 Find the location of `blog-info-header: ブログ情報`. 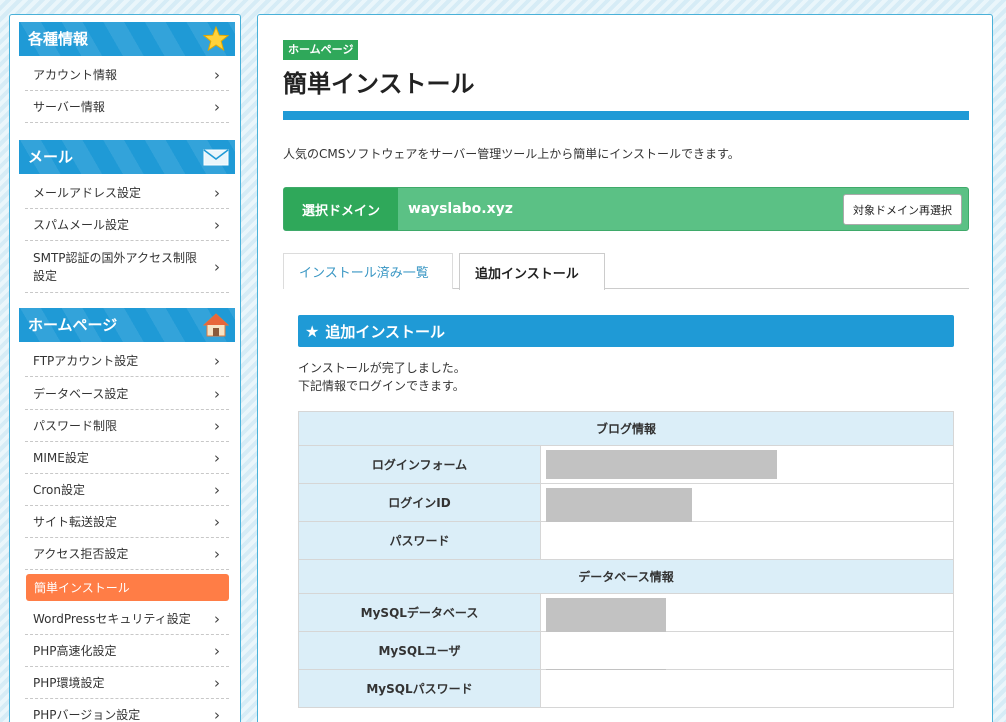

blog-info-header: ブログ情報 is located at coordinates (626, 428).